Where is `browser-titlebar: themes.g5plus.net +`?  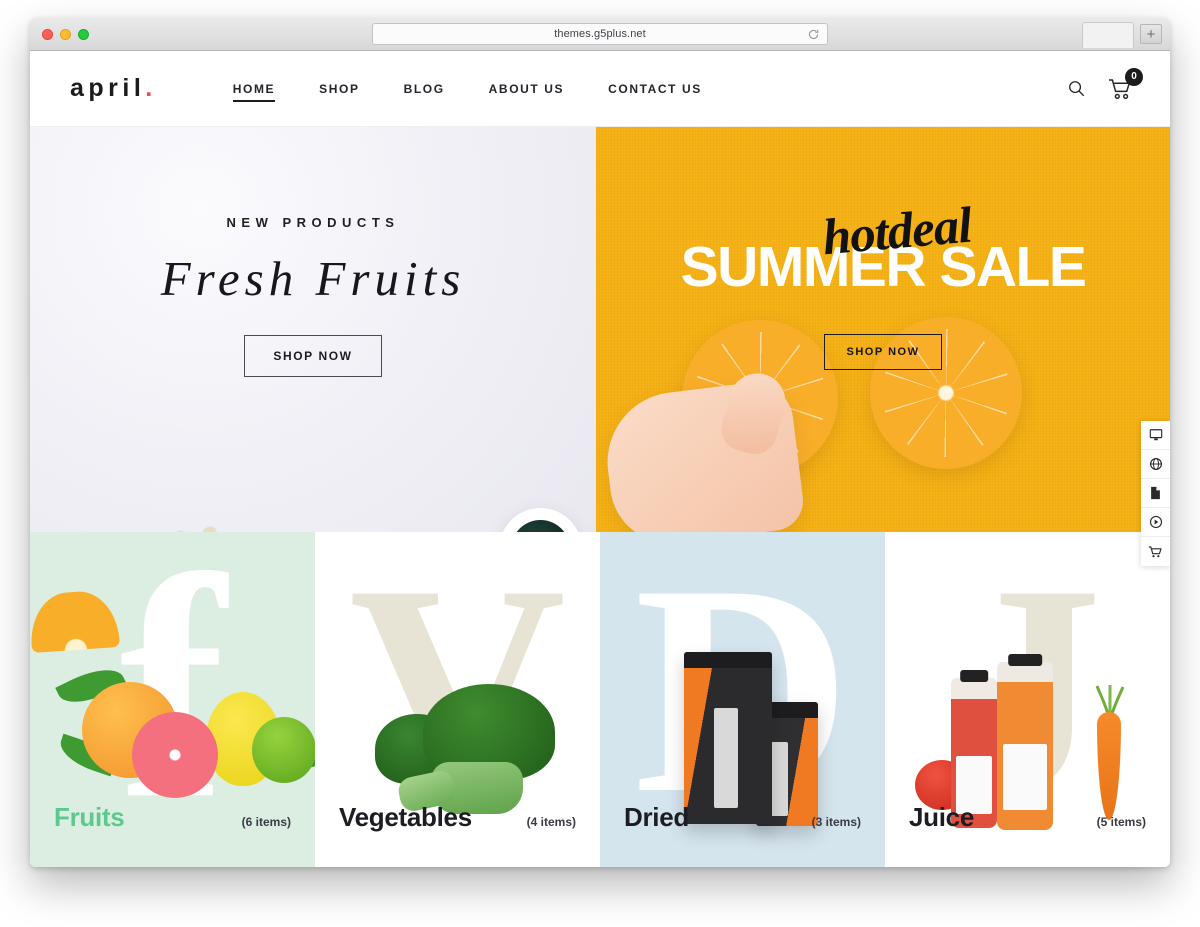 browser-titlebar: themes.g5plus.net + is located at coordinates (600, 34).